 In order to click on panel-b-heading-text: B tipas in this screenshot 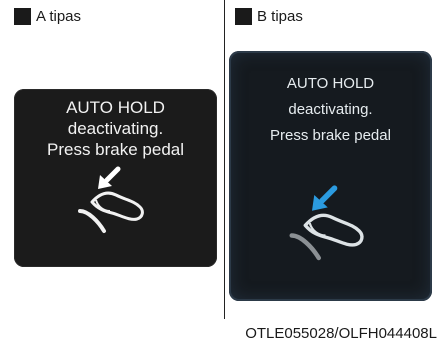, I will do `click(280, 16)`.